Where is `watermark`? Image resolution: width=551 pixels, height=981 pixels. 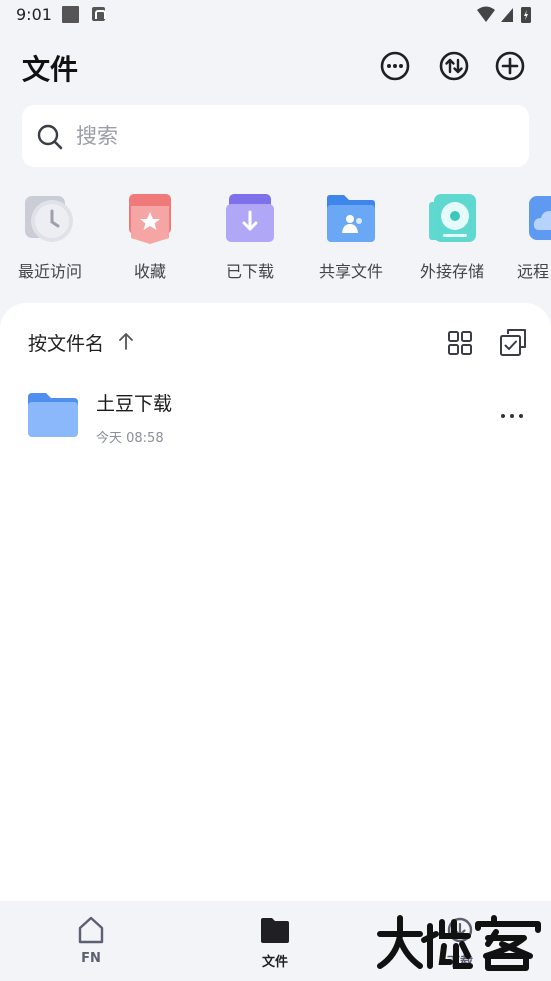 watermark is located at coordinates (459, 943).